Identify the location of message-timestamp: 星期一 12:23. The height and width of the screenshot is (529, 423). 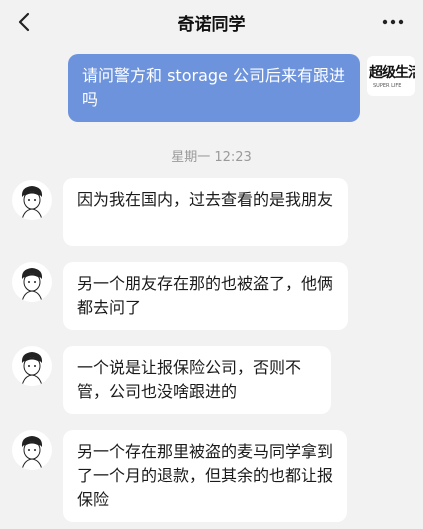
(211, 157).